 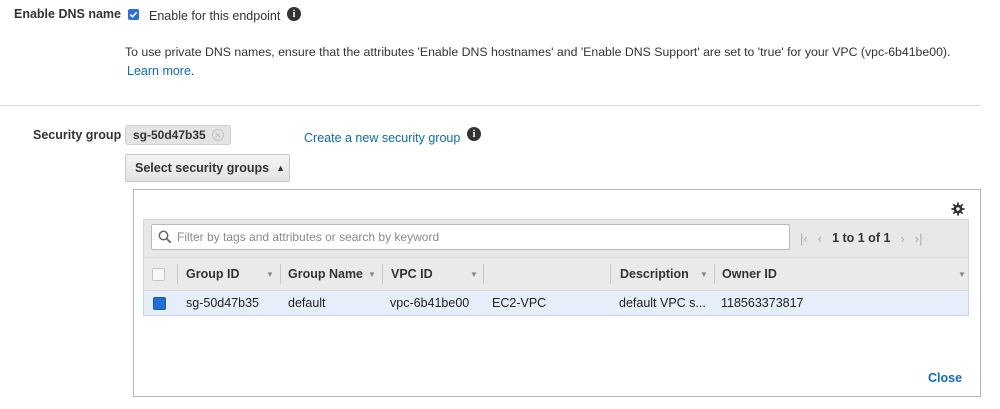 I want to click on check-icon, so click(x=133, y=14).